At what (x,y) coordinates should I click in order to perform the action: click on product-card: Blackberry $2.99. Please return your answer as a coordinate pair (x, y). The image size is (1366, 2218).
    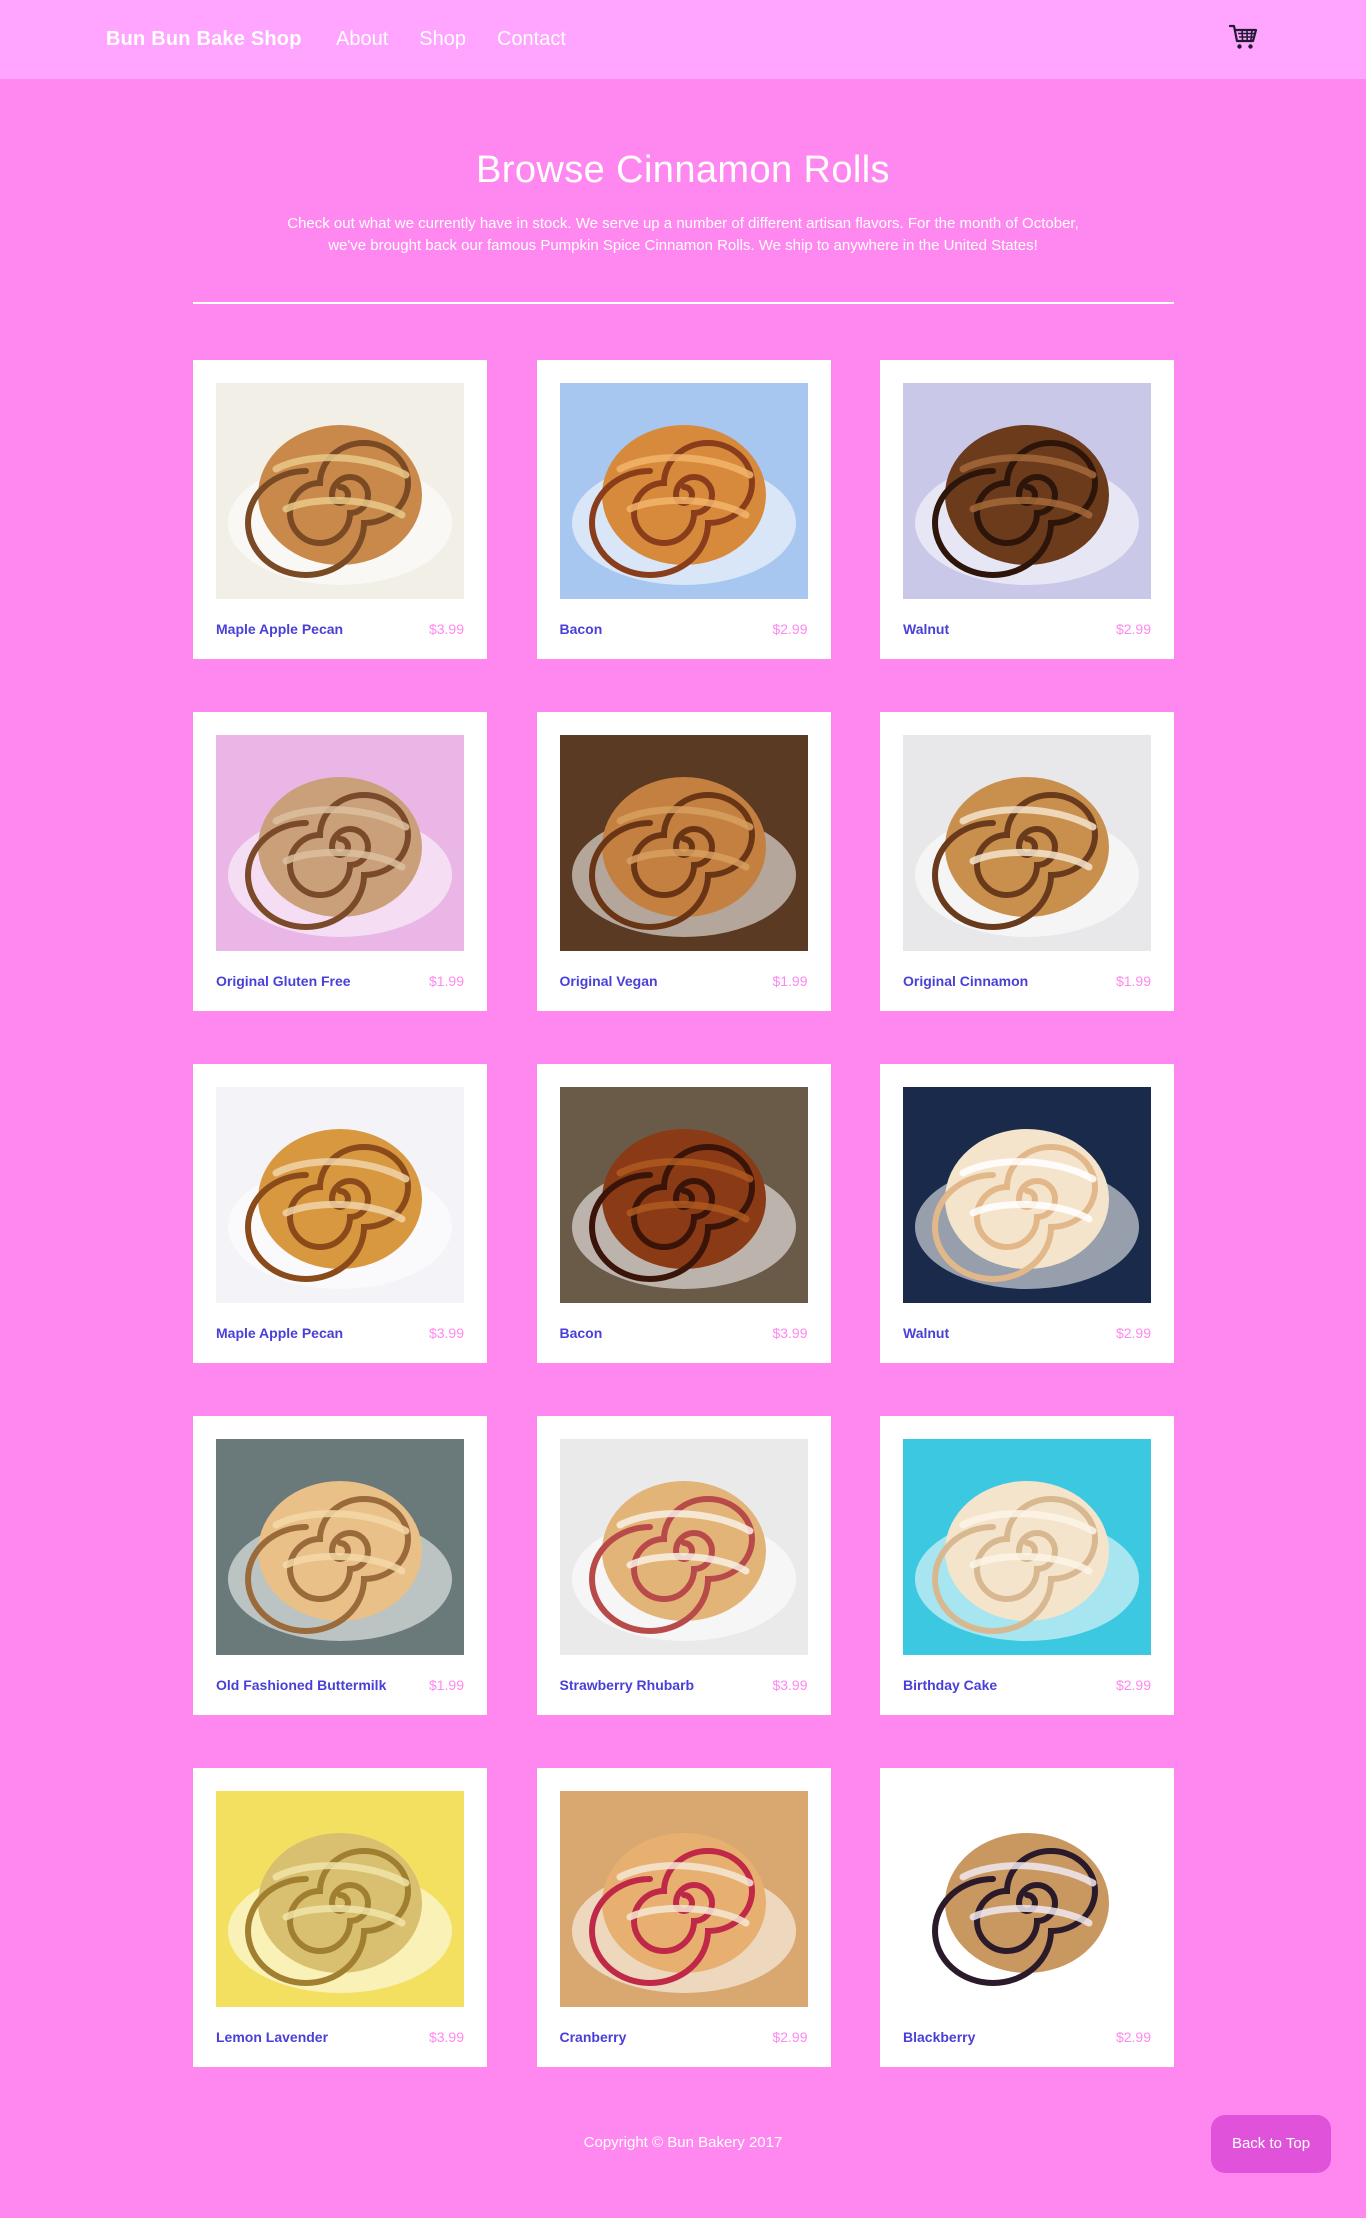
    Looking at the image, I should click on (1027, 1917).